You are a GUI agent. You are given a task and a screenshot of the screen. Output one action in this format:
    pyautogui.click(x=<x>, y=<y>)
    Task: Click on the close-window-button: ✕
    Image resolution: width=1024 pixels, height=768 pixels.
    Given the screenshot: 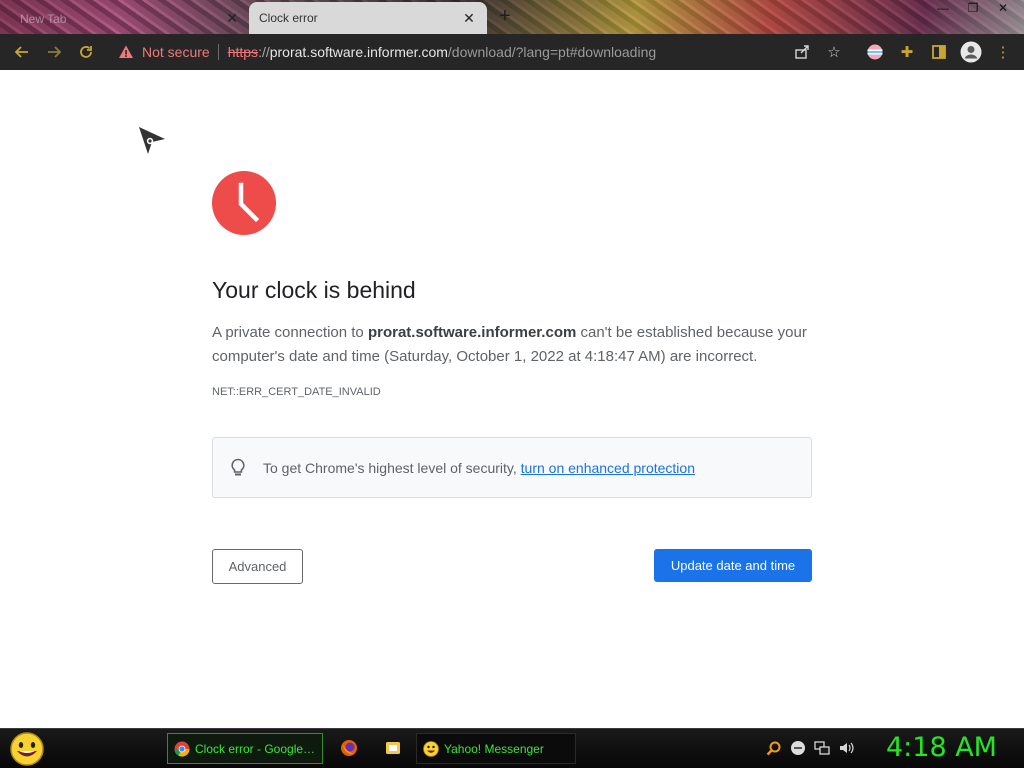 What is the action you would take?
    pyautogui.click(x=1003, y=9)
    